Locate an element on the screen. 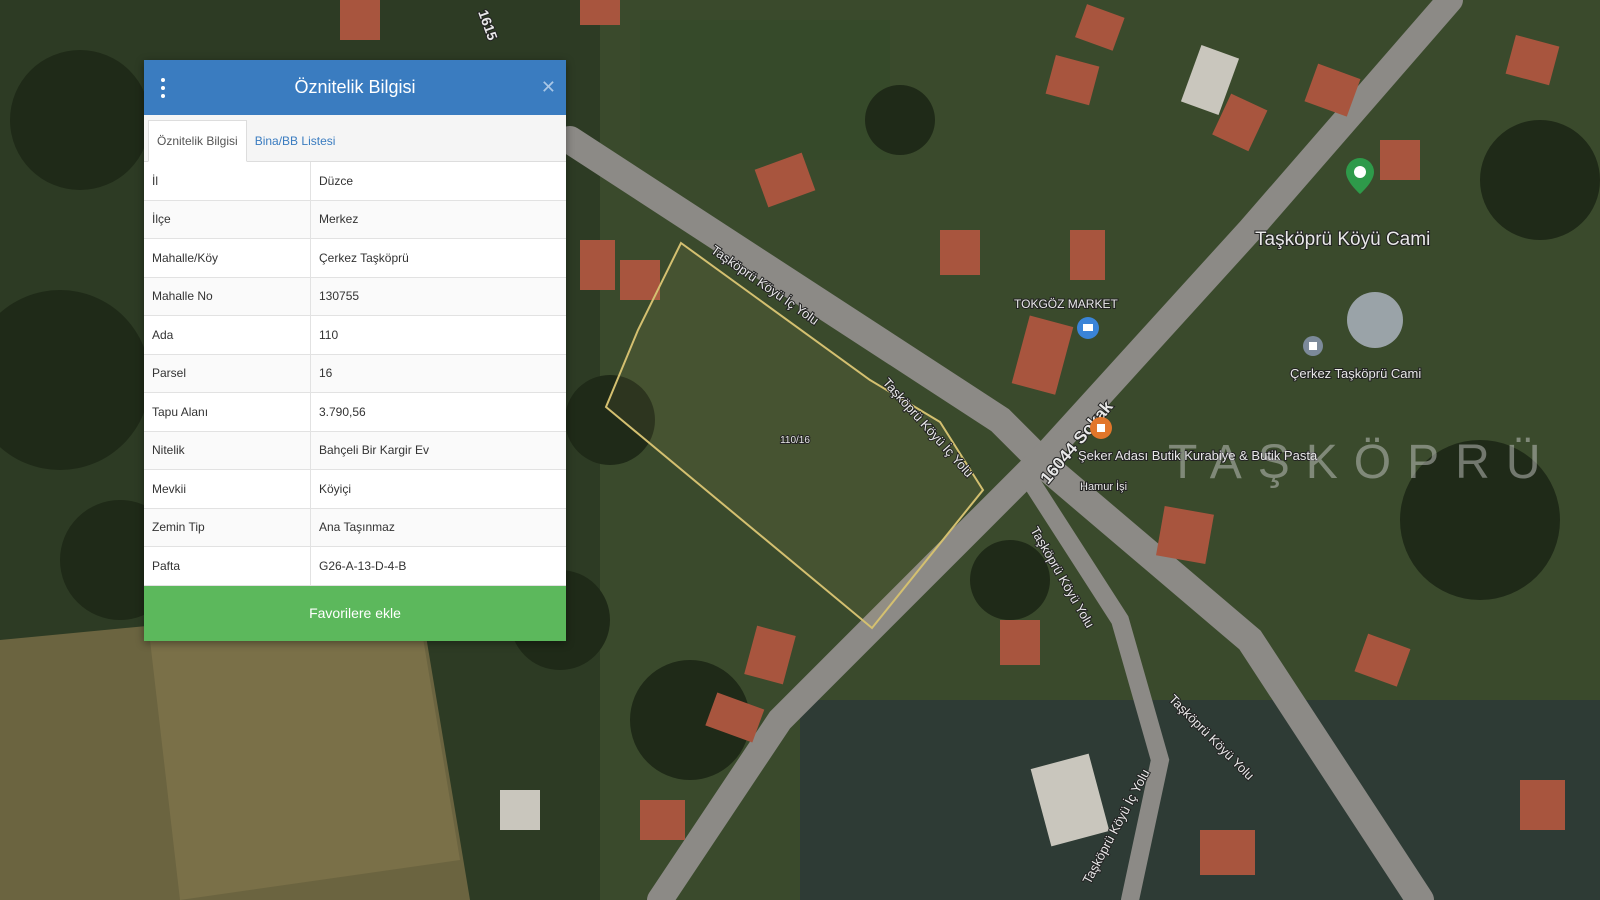  panel-tabs: Öznitelik Bilgisi Bina/BB Listesi is located at coordinates (355, 138).